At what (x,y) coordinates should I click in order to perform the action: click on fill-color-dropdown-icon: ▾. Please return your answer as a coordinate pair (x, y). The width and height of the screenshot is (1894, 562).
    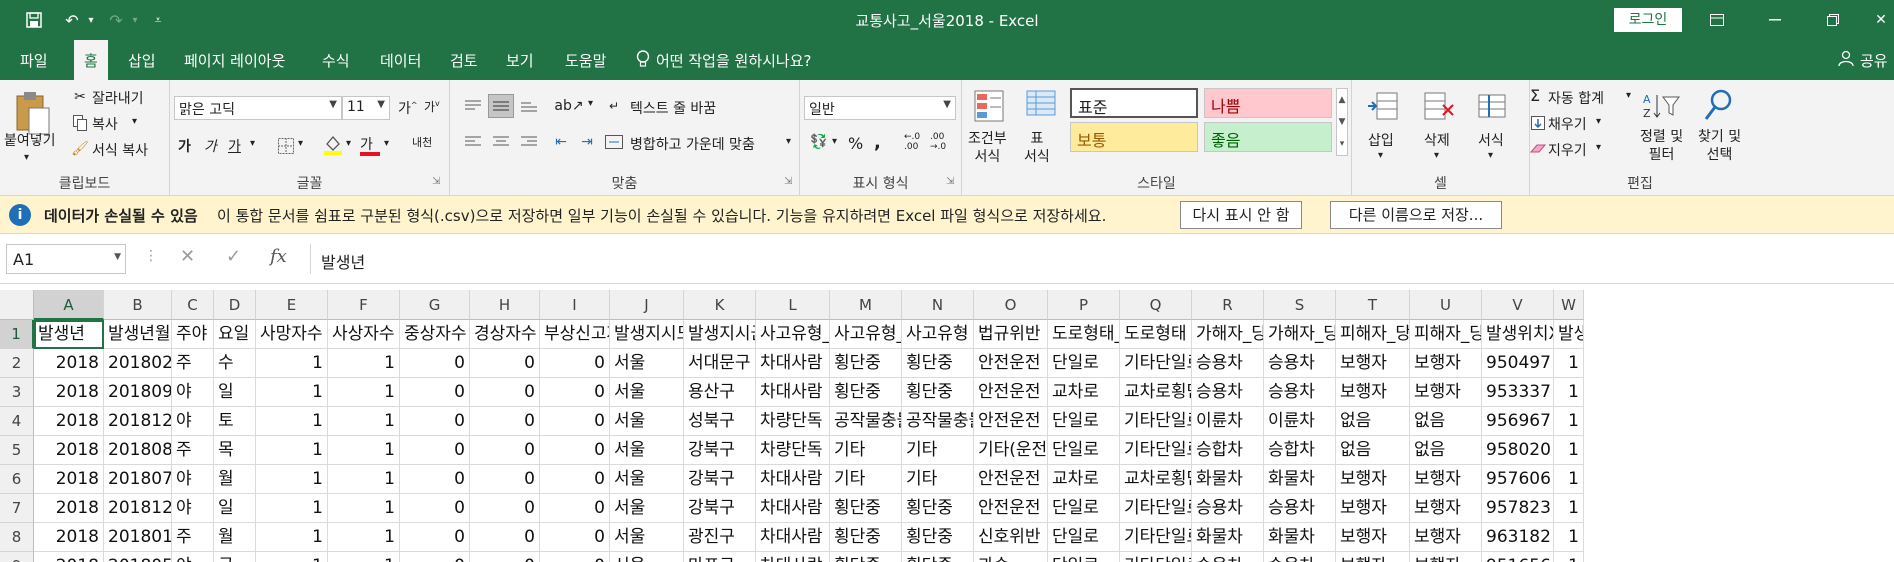
    Looking at the image, I should click on (348, 143).